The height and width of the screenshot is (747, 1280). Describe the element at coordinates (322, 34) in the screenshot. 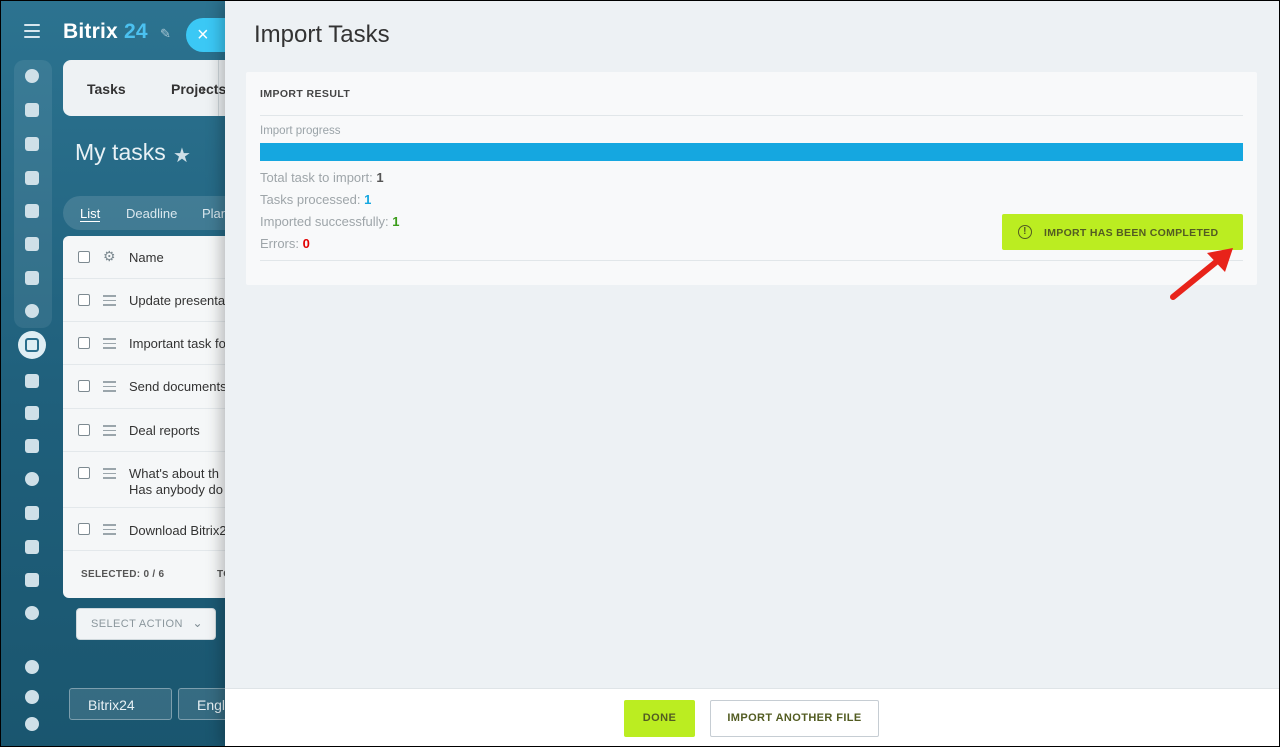

I see `slider-title: Import Tasks` at that location.